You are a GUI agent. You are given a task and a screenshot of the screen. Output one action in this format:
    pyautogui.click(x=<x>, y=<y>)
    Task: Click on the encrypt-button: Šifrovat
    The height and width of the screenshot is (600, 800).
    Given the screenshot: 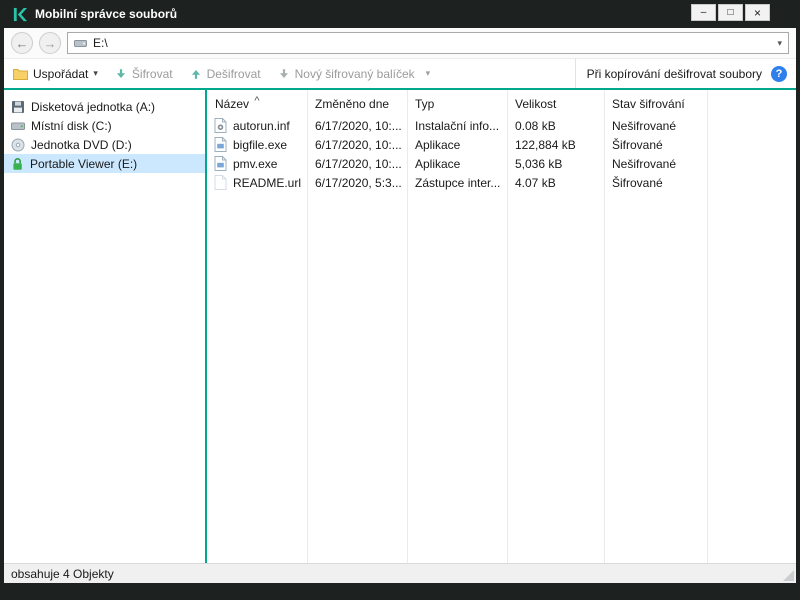 What is the action you would take?
    pyautogui.click(x=144, y=74)
    